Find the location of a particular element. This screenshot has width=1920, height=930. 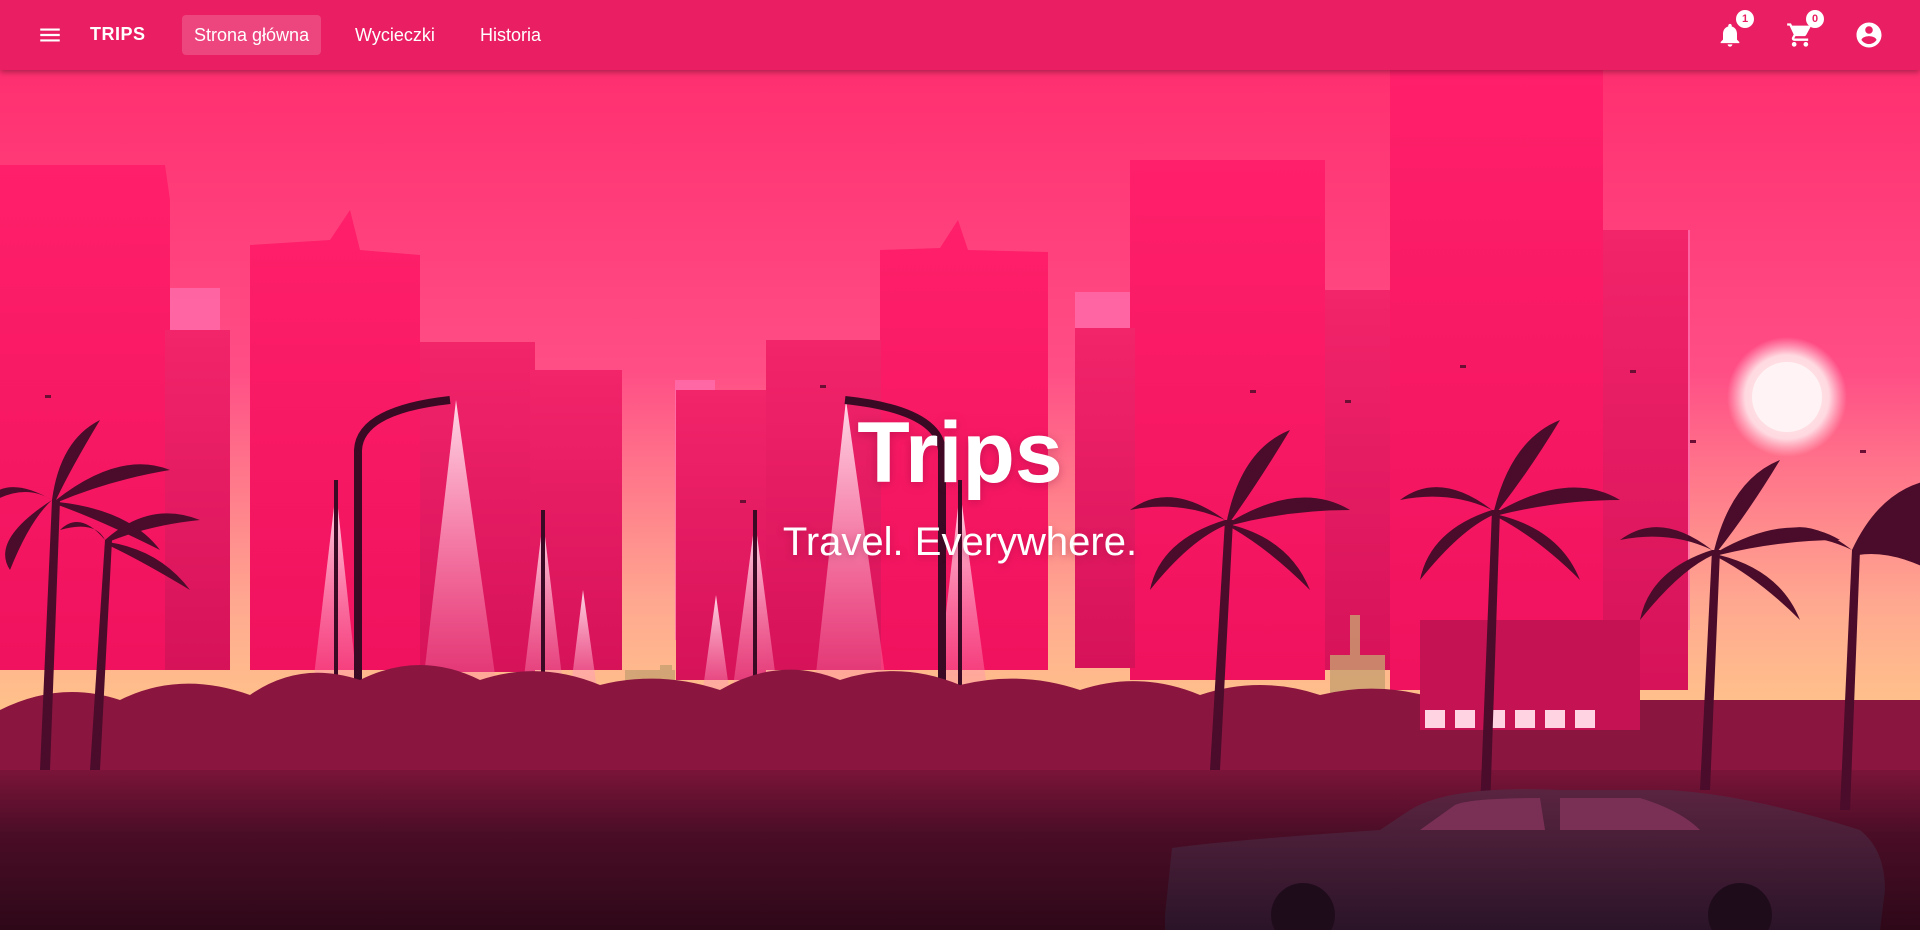

hero-subtitle: Travel. Everywhere. is located at coordinates (960, 542).